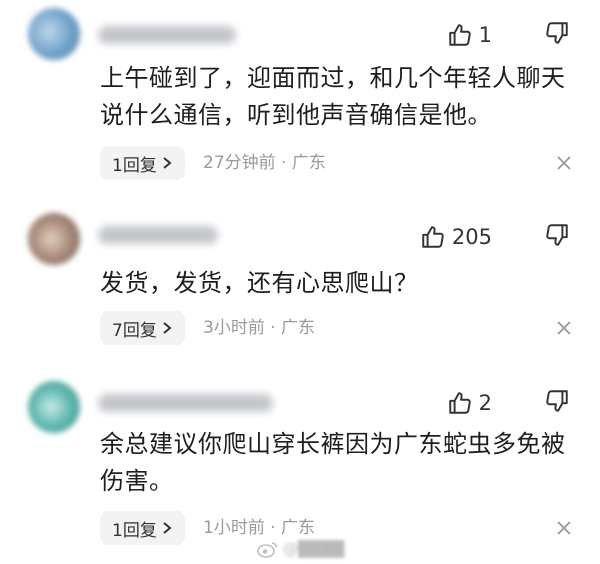 The image size is (600, 564). Describe the element at coordinates (333, 78) in the screenshot. I see `comment-text-line: 上午碰到了，迎面而过，和几个年轻人聊天` at that location.